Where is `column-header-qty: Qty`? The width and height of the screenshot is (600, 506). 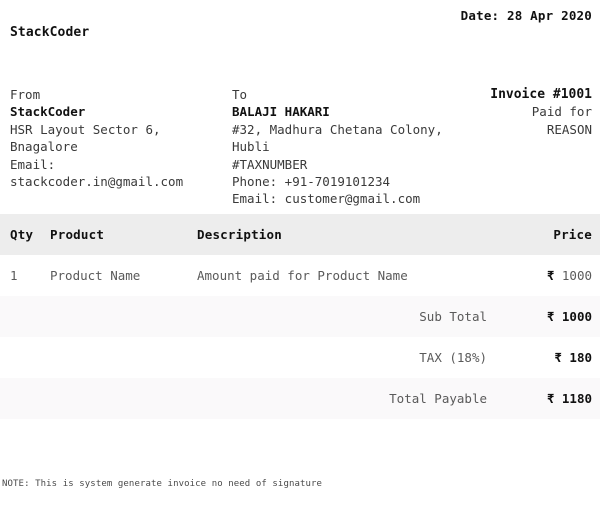 column-header-qty: Qty is located at coordinates (25, 234).